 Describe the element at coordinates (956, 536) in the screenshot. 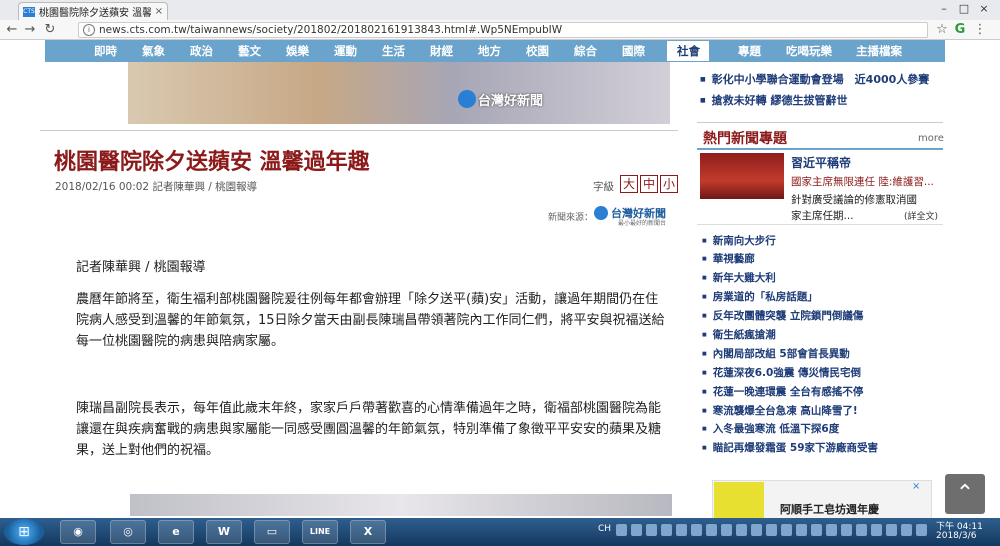

I see `clock-date: 2018/3/6` at that location.